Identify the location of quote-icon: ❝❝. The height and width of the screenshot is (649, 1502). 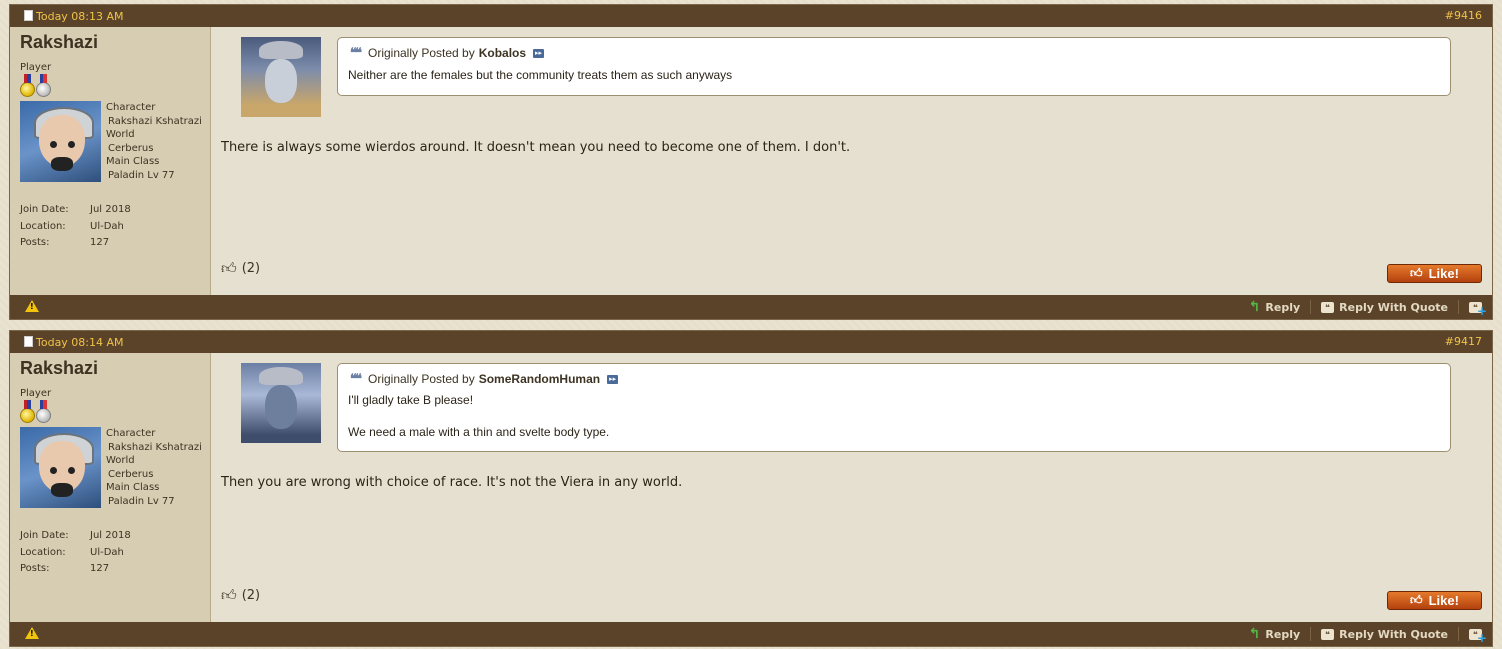
(356, 378).